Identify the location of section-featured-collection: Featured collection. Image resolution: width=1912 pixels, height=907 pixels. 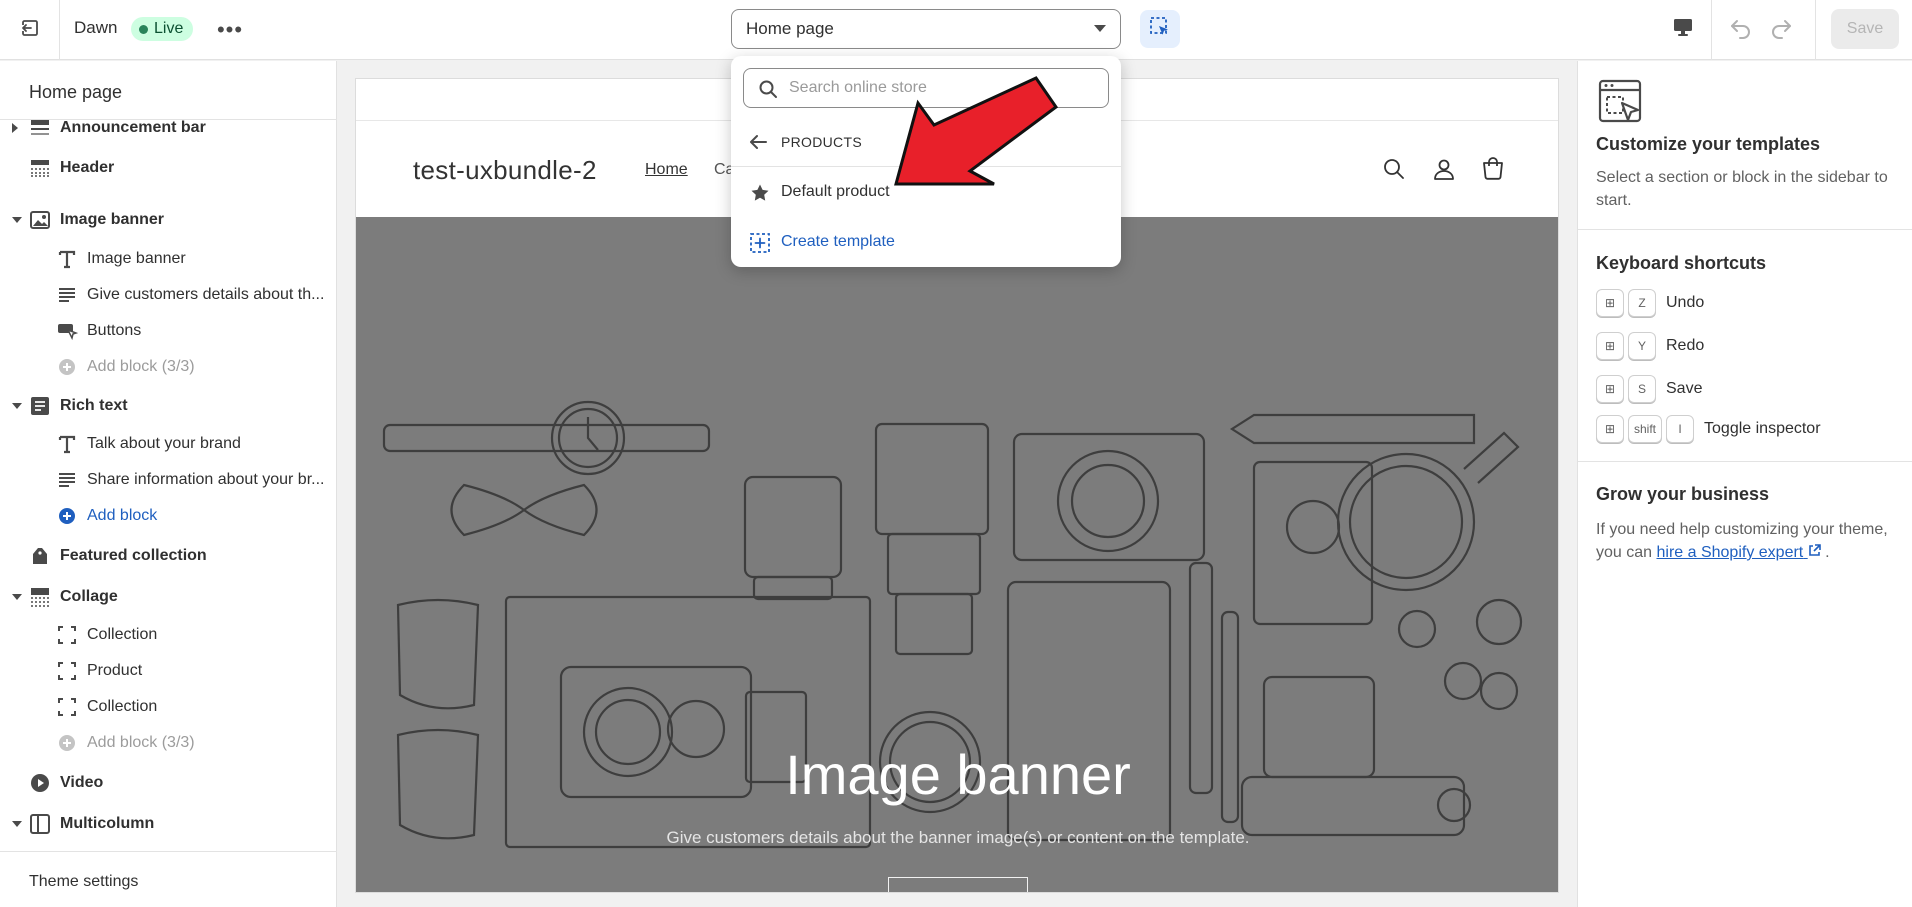
(168, 556).